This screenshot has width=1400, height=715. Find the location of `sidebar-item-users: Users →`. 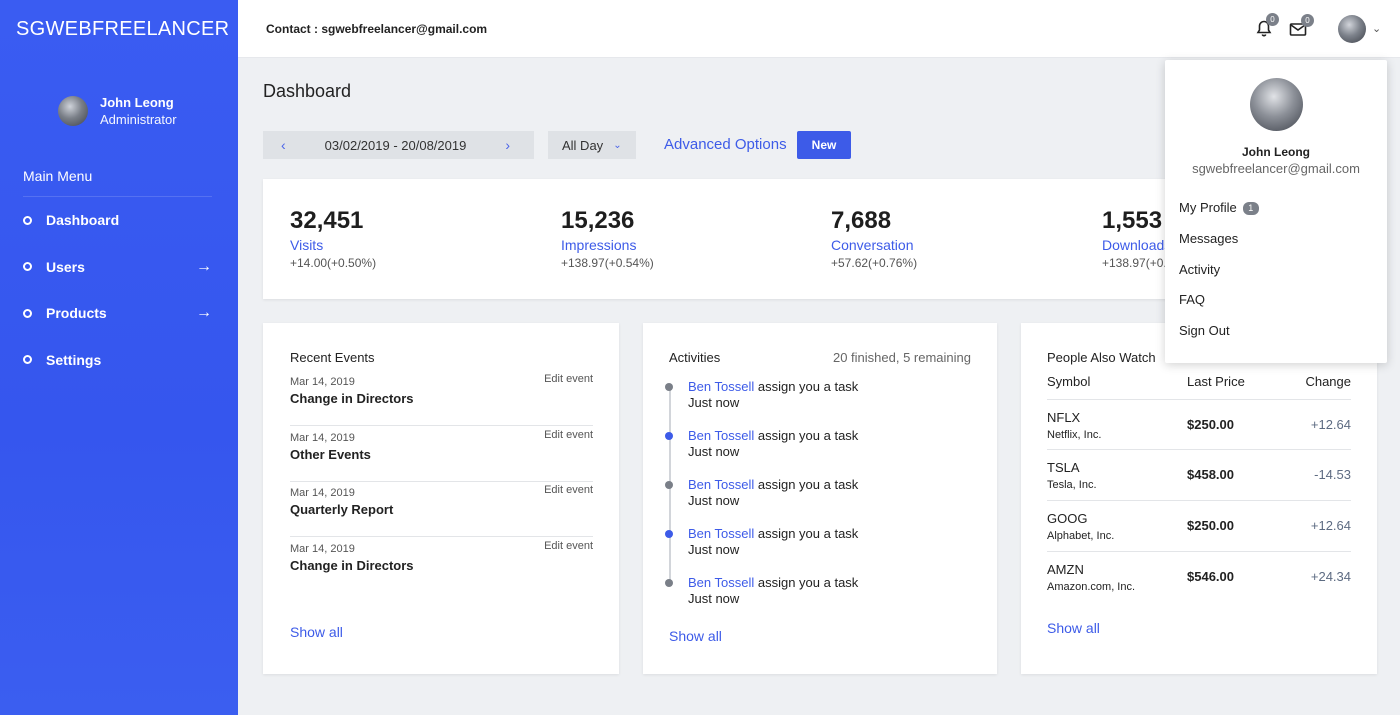

sidebar-item-users: Users → is located at coordinates (119, 267).